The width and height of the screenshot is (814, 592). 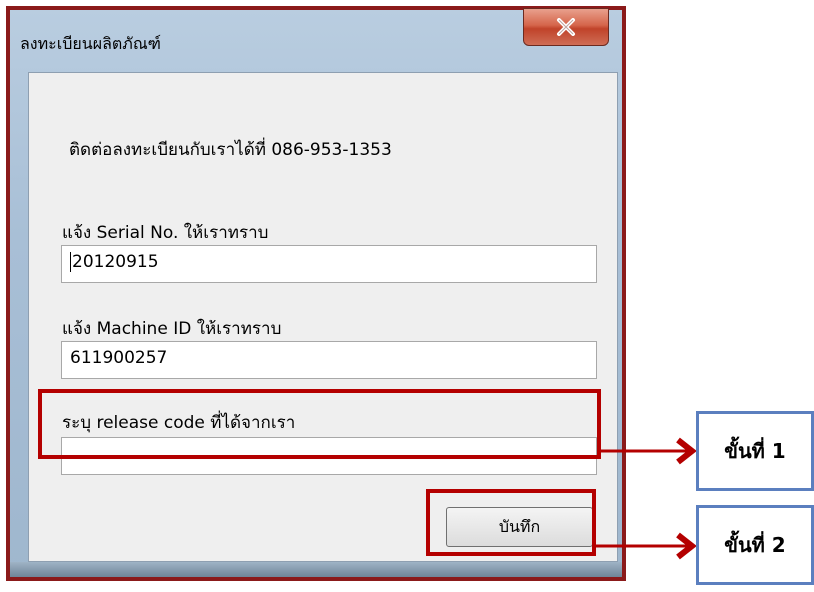 What do you see at coordinates (755, 545) in the screenshot?
I see `step2-box: ขั้นที่ 2` at bounding box center [755, 545].